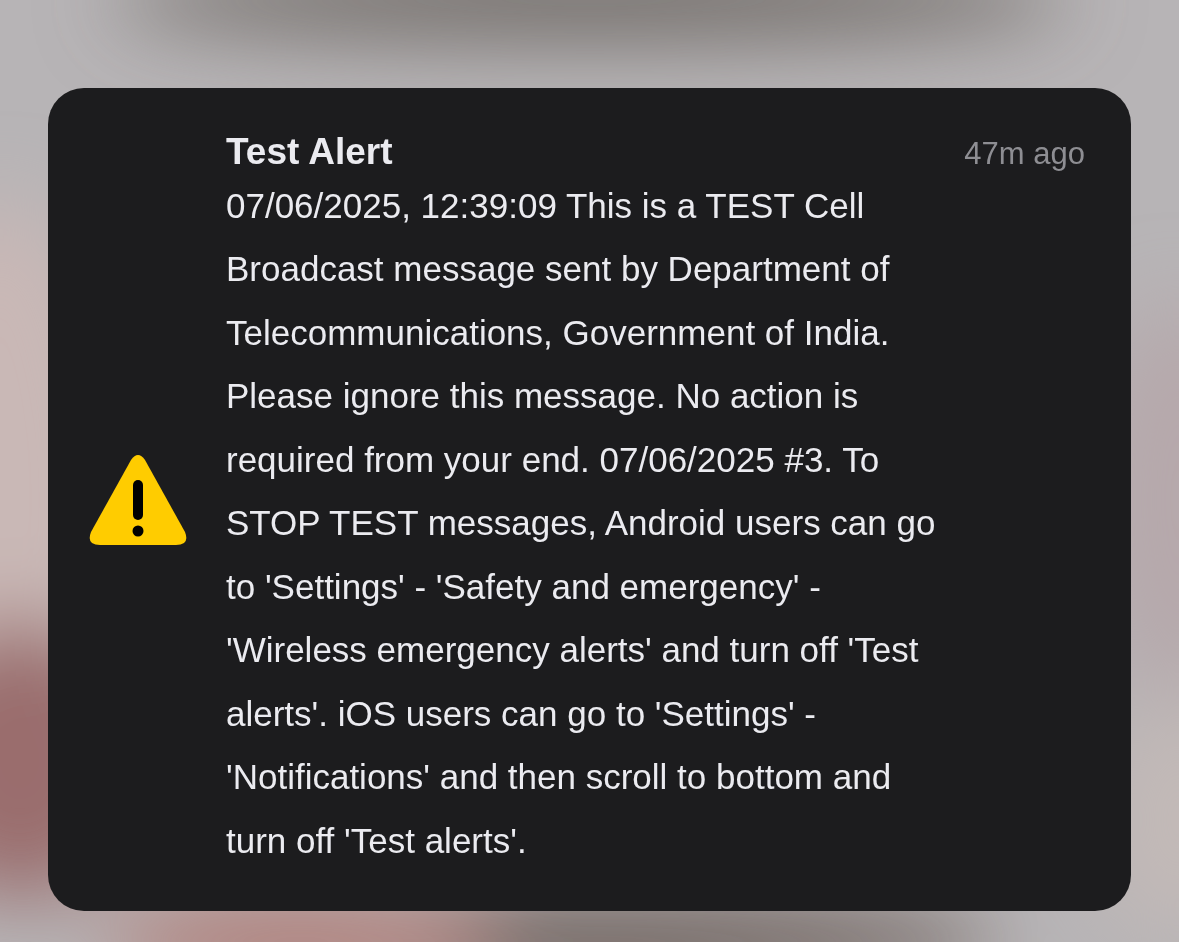 The image size is (1179, 942). What do you see at coordinates (138, 499) in the screenshot?
I see `warning-icon` at bounding box center [138, 499].